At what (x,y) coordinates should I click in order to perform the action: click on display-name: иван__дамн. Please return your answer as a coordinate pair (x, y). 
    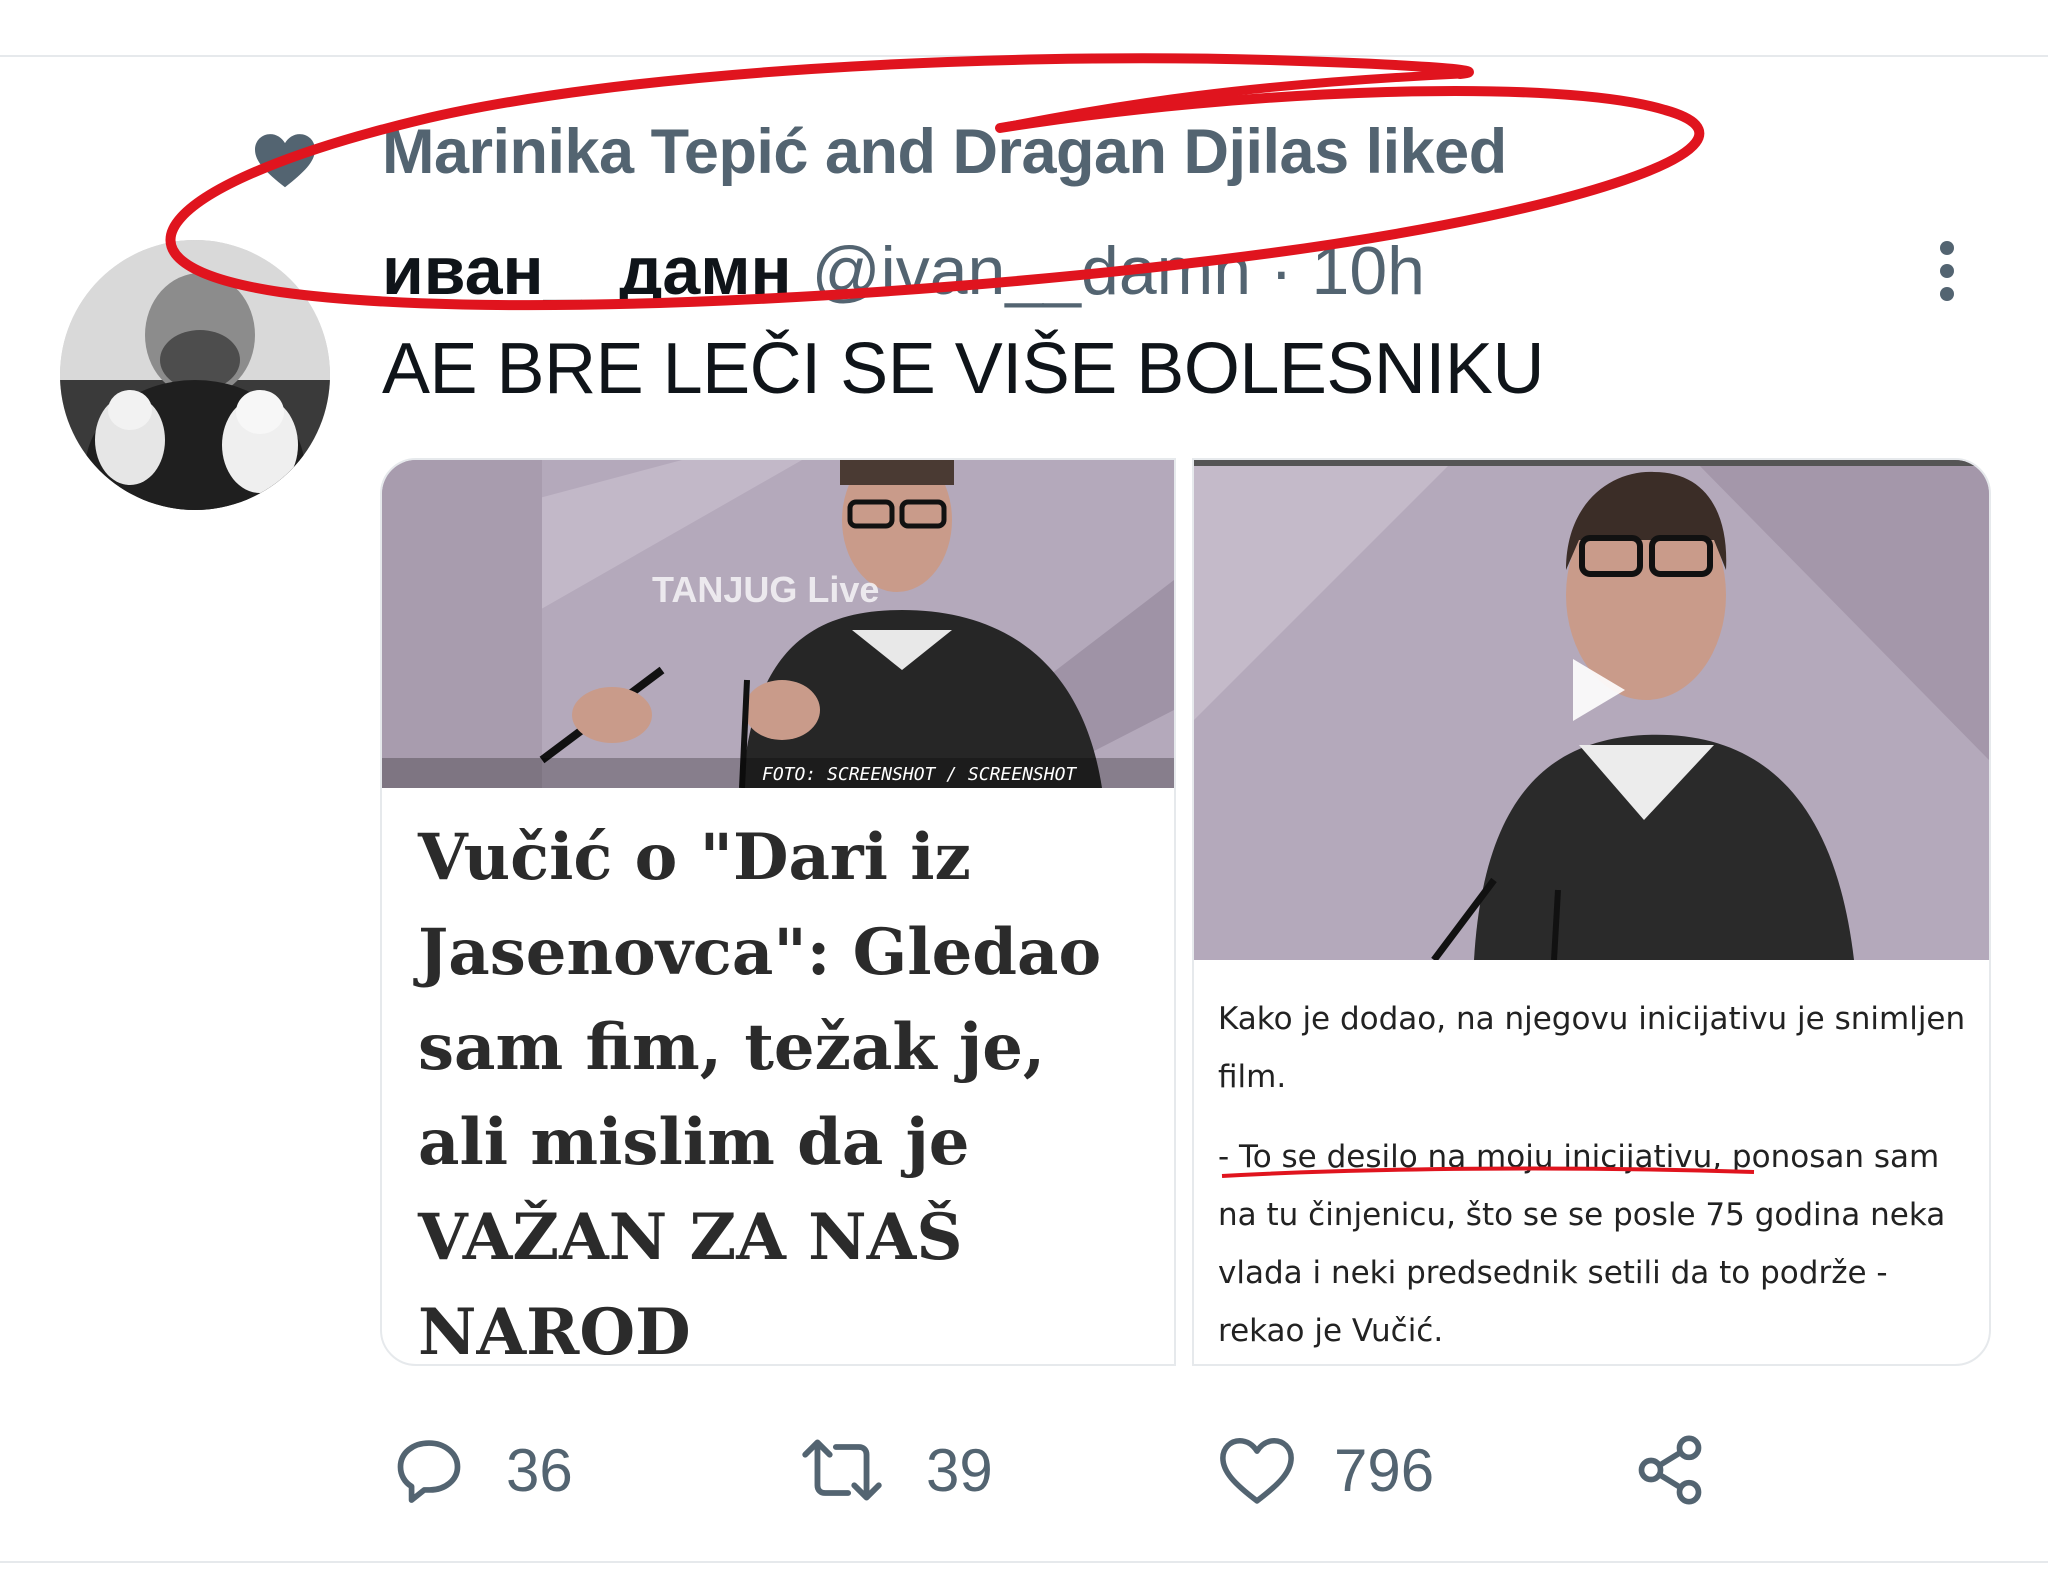
    Looking at the image, I should click on (587, 271).